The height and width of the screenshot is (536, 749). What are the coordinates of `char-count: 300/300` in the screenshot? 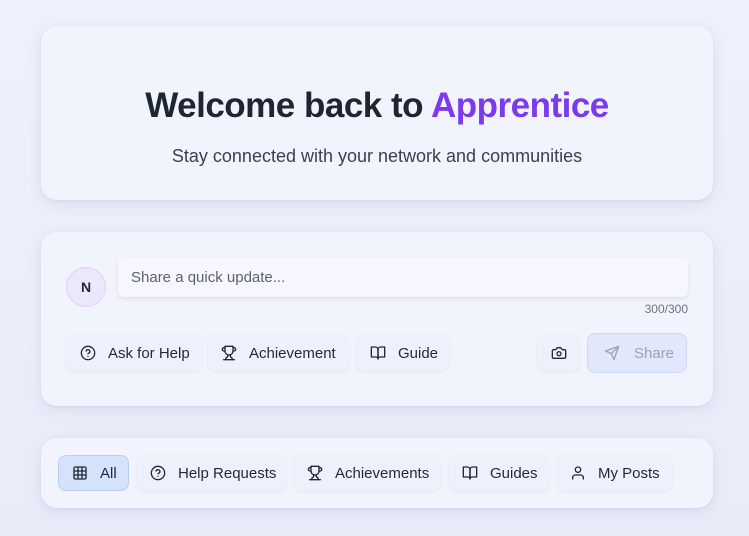 It's located at (666, 309).